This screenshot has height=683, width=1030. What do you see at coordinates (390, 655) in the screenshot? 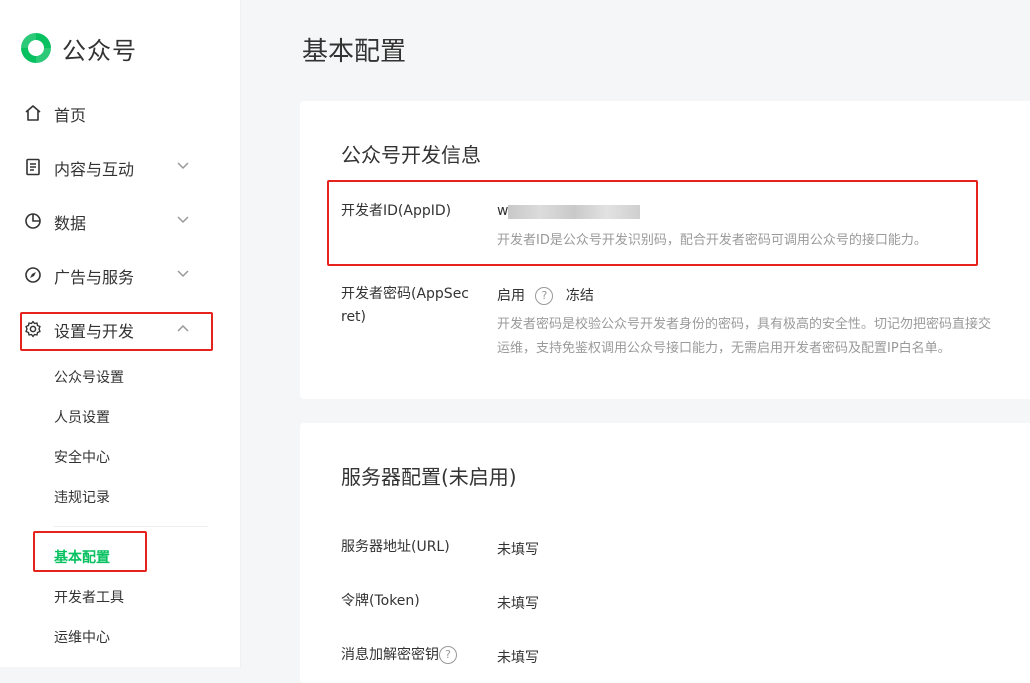
I see `aes-key-label: 消息加解密密钥` at bounding box center [390, 655].